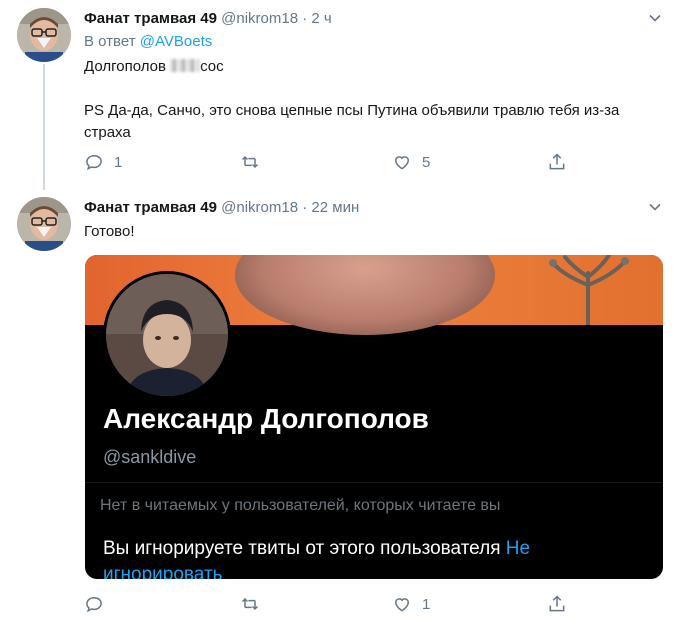 The height and width of the screenshot is (621, 680). Describe the element at coordinates (589, 290) in the screenshot. I see `coat-rack-image` at that location.